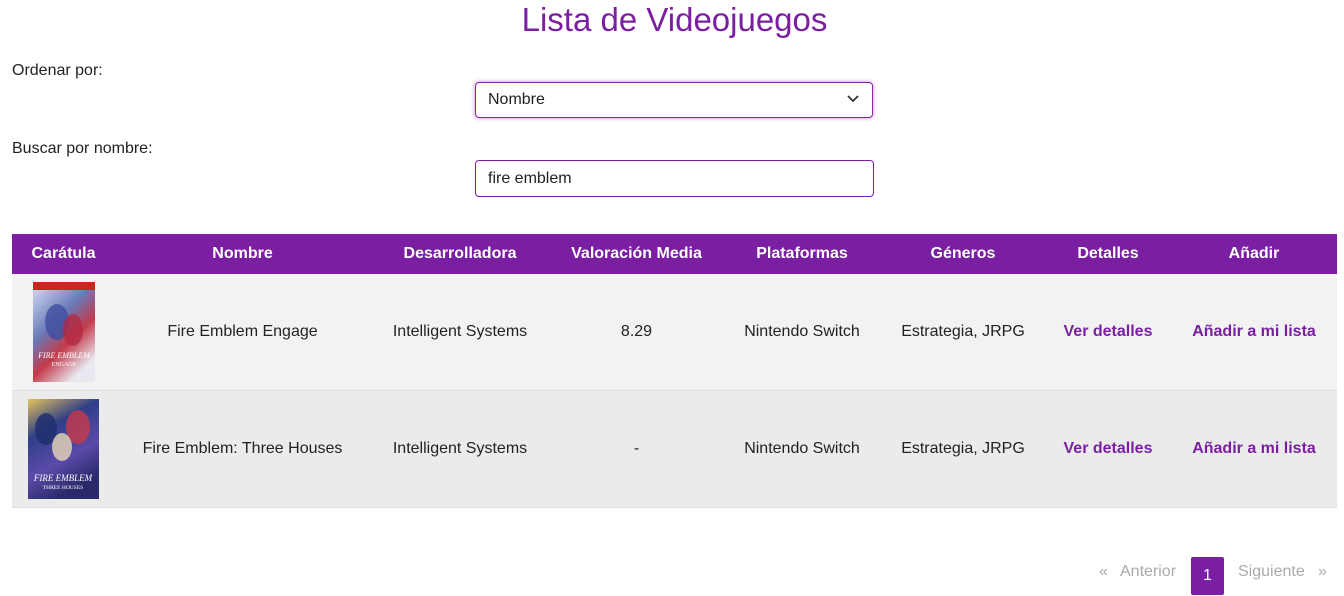 The width and height of the screenshot is (1344, 596). Describe the element at coordinates (530, 178) in the screenshot. I see `search-input-value: fire emblem` at that location.